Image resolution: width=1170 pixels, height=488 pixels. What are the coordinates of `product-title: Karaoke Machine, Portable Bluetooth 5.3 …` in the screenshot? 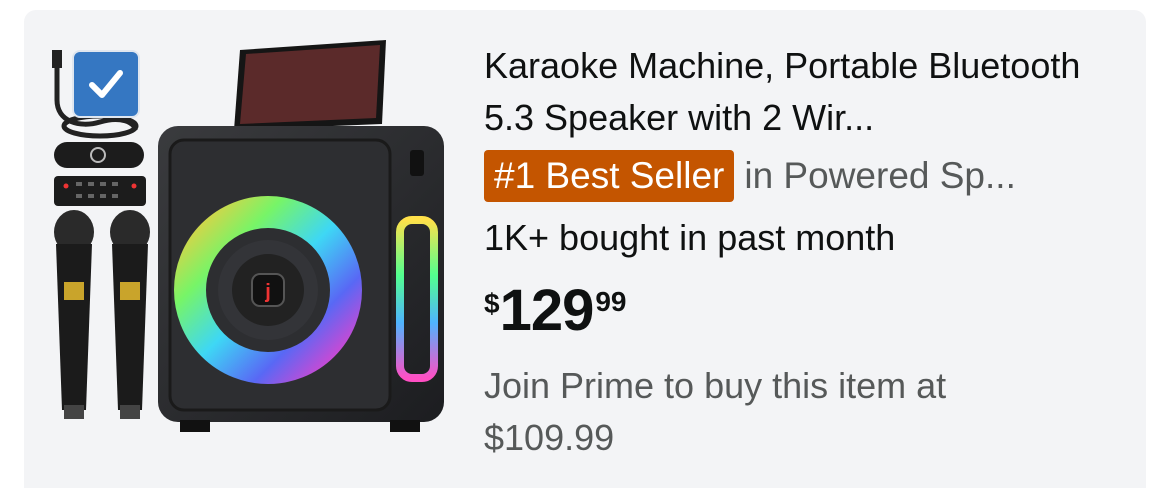 It's located at (802, 92).